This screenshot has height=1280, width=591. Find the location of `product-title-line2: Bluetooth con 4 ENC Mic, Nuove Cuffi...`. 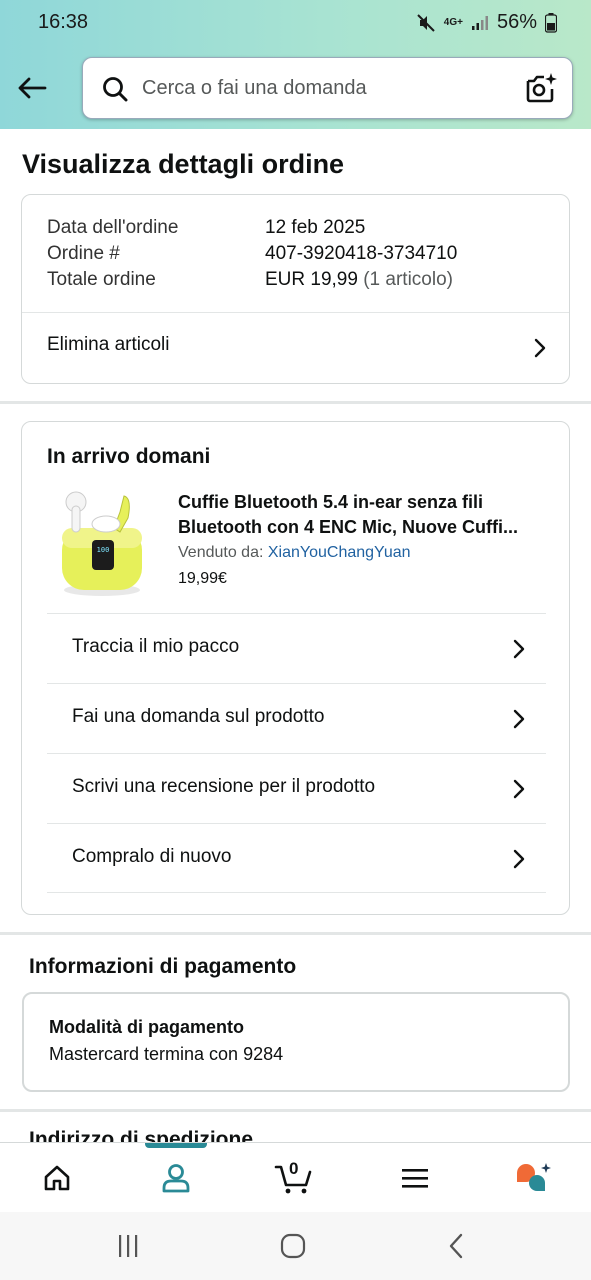

product-title-line2: Bluetooth con 4 ENC Mic, Nuove Cuffi... is located at coordinates (348, 527).